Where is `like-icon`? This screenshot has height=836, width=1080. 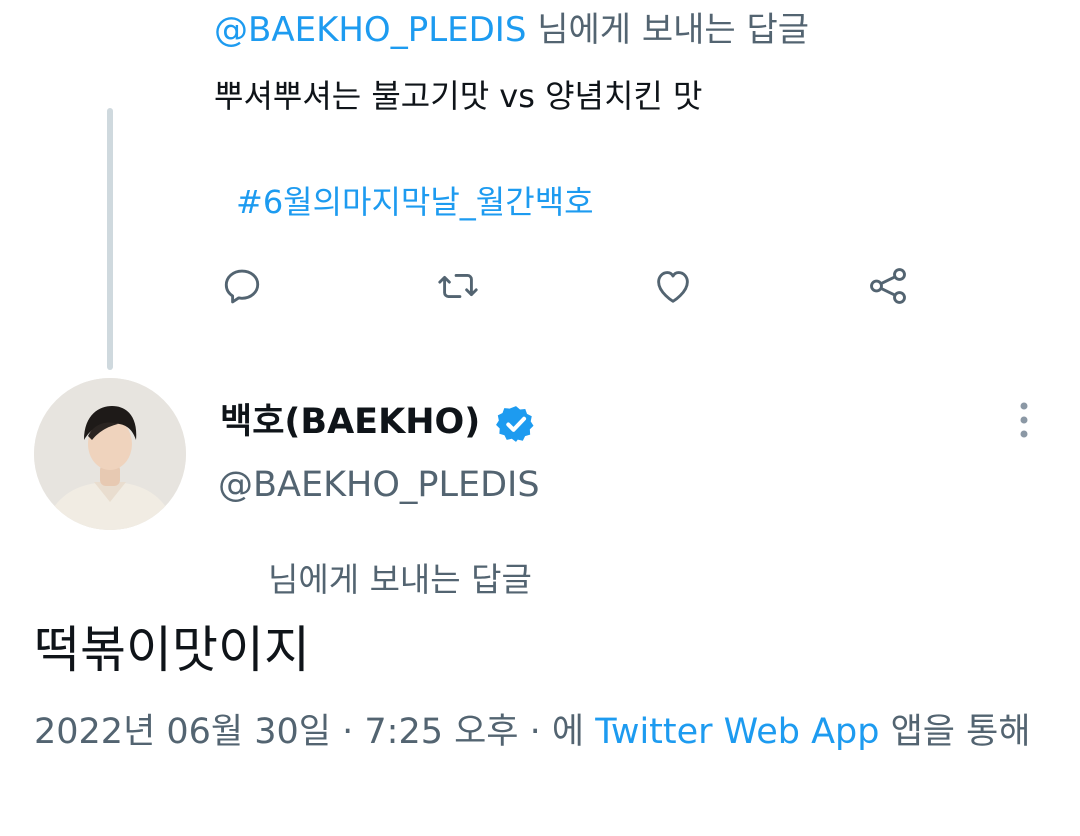 like-icon is located at coordinates (673, 288).